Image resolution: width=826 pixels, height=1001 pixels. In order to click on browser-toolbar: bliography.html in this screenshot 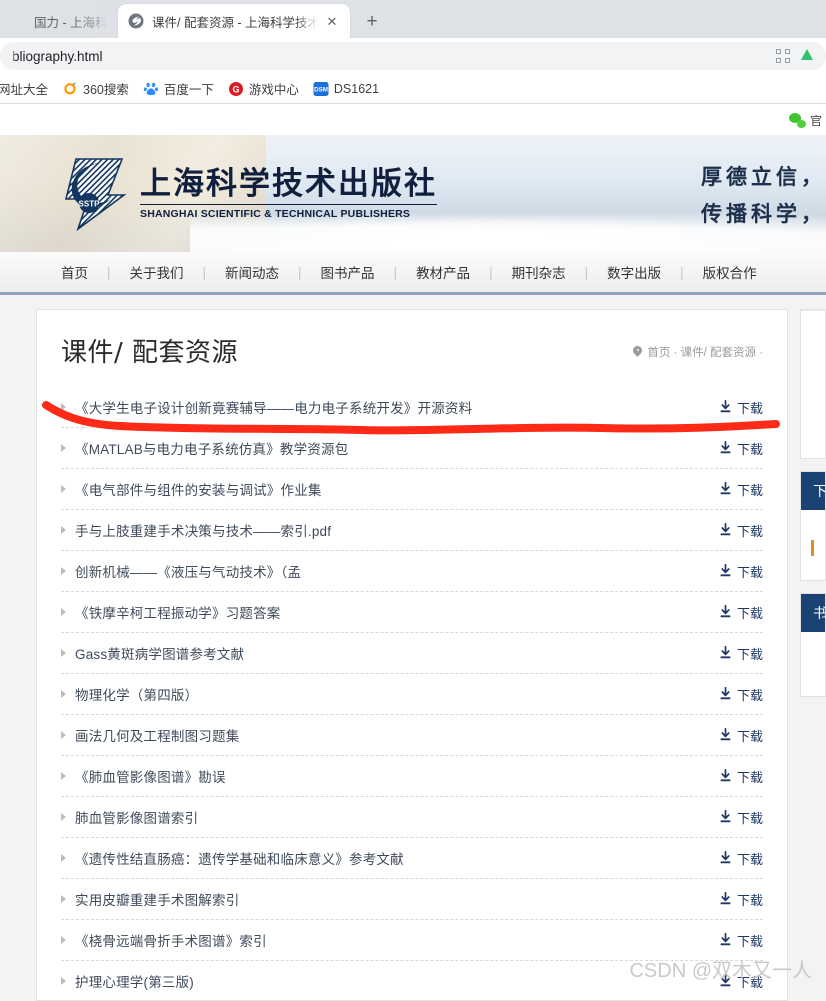, I will do `click(413, 56)`.